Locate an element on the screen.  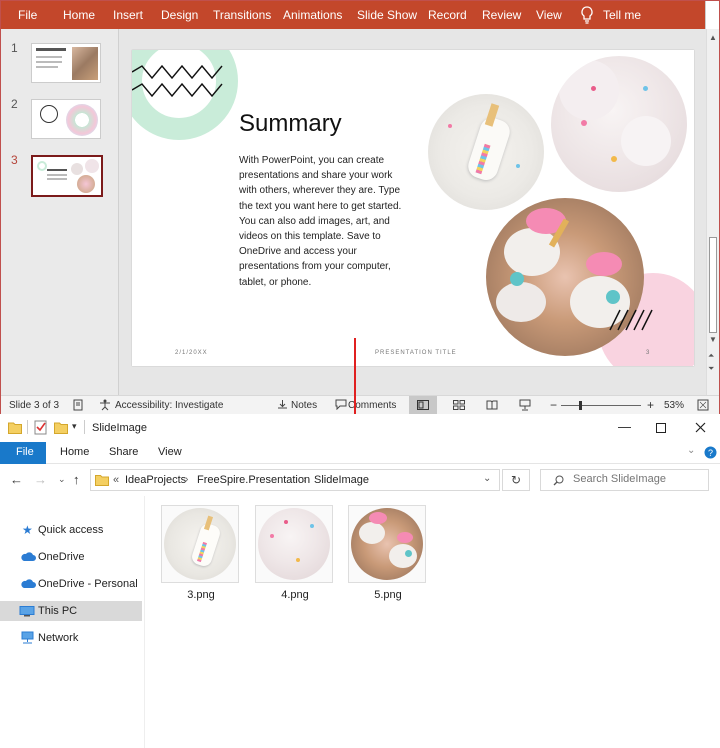
nav-onedrive-personal: OneDrive - Personal is located at coordinates (80, 584).